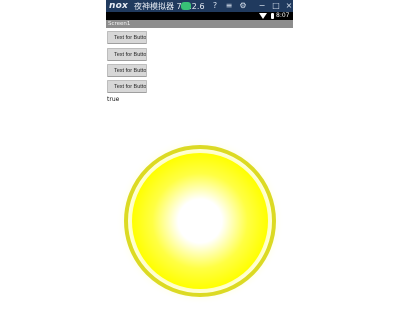 This screenshot has width=400, height=309. Describe the element at coordinates (119, 24) in the screenshot. I see `screen-title: Screen1` at that location.